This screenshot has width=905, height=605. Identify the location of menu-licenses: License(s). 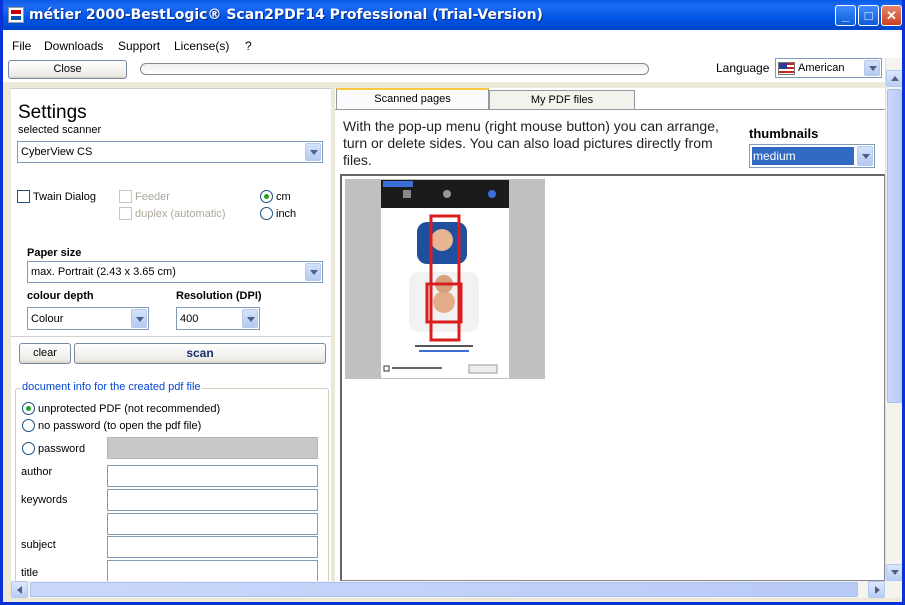
(201, 46).